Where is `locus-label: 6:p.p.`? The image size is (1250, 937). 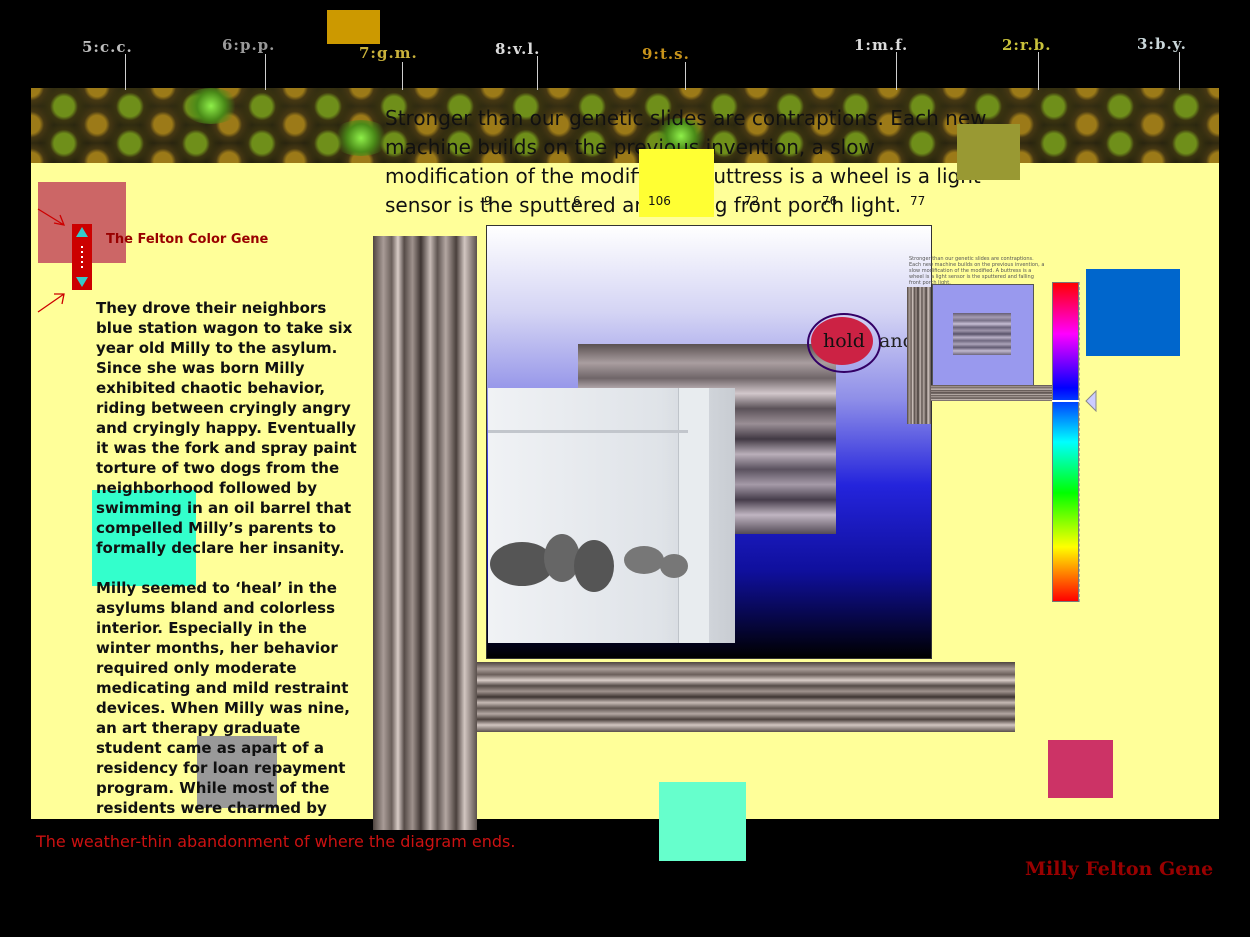 locus-label: 6:p.p. is located at coordinates (248, 45).